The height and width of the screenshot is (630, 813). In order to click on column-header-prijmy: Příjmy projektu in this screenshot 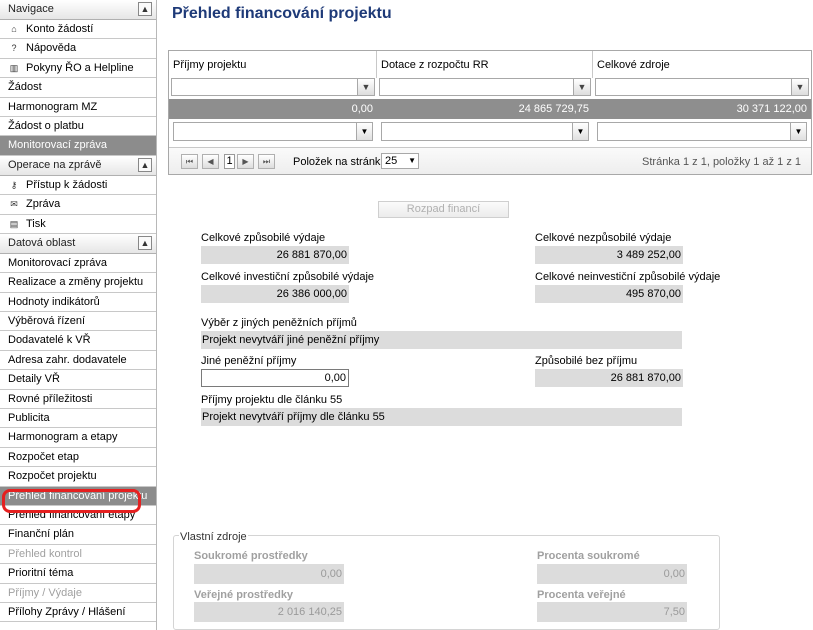, I will do `click(273, 64)`.